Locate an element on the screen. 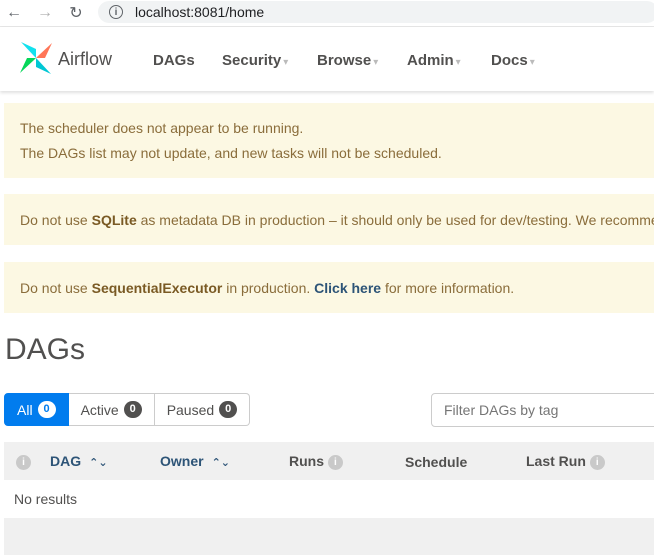 The width and height of the screenshot is (654, 555). last-run-info-icon: i is located at coordinates (597, 462).